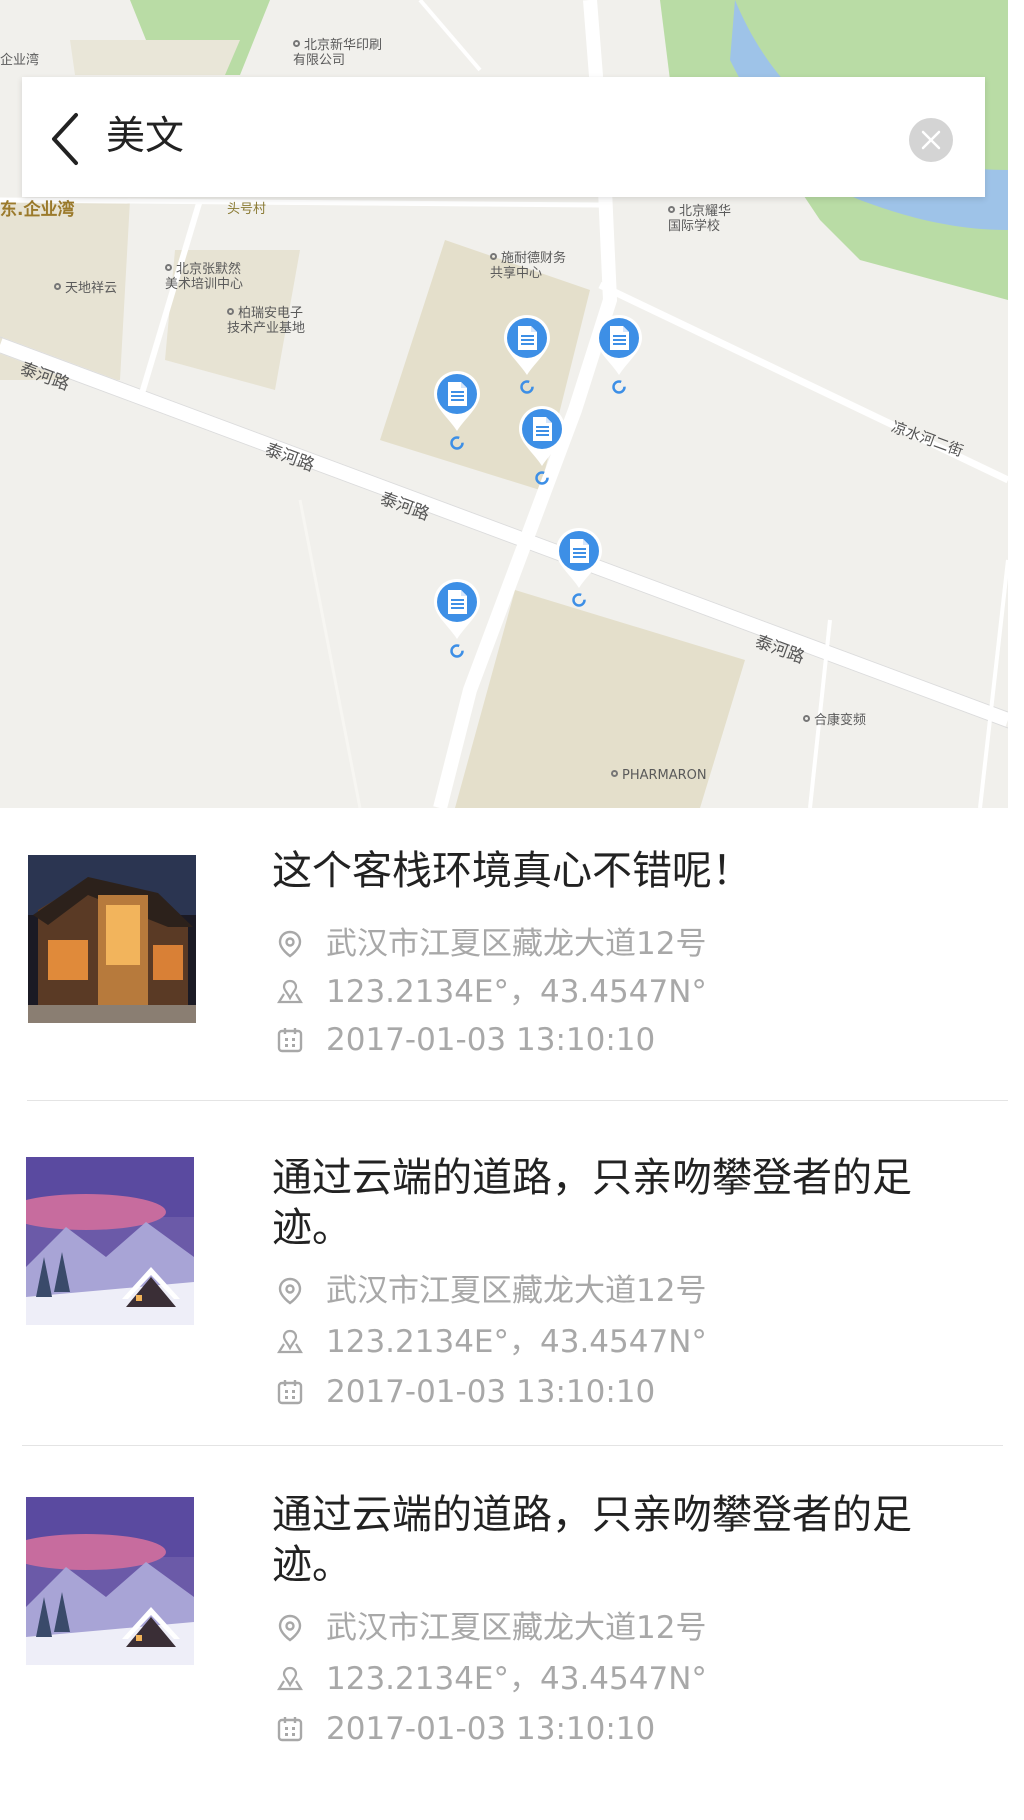 Image resolution: width=1024 pixels, height=1820 pixels. Describe the element at coordinates (700, 219) in the screenshot. I see `poi-label: 北京耀华 国际学校` at that location.